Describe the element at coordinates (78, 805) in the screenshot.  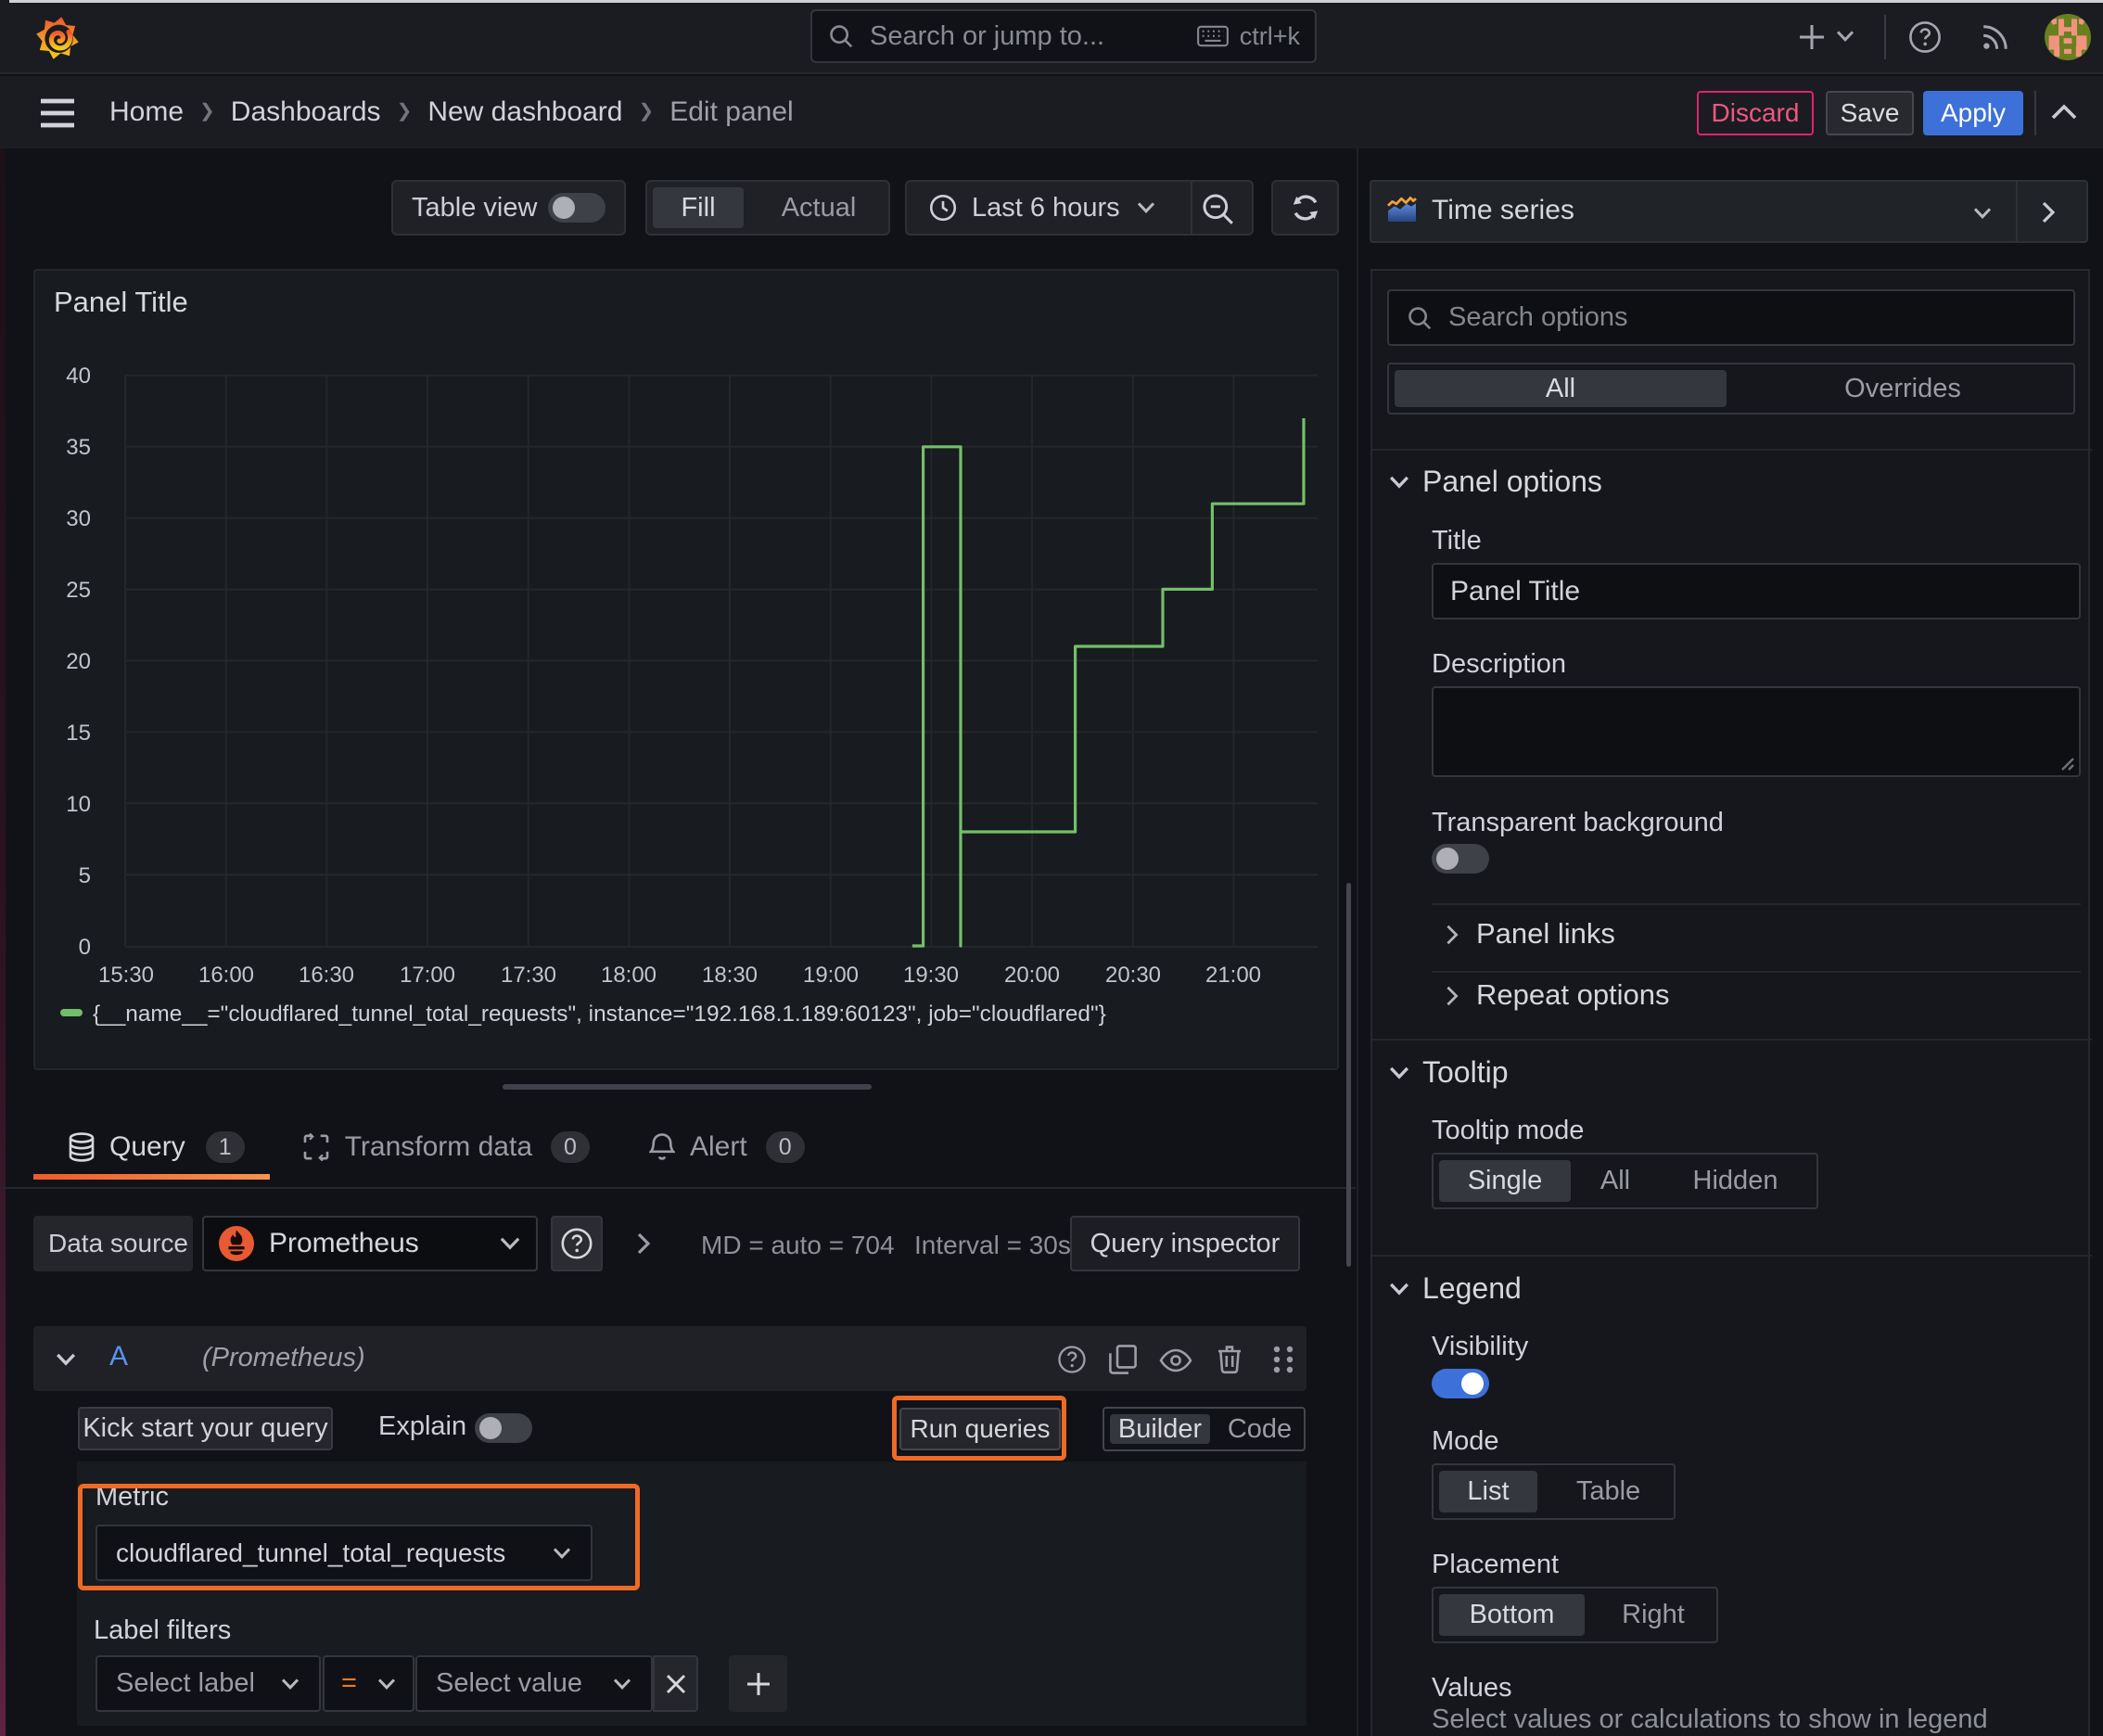
I see `svg-text: 10` at that location.